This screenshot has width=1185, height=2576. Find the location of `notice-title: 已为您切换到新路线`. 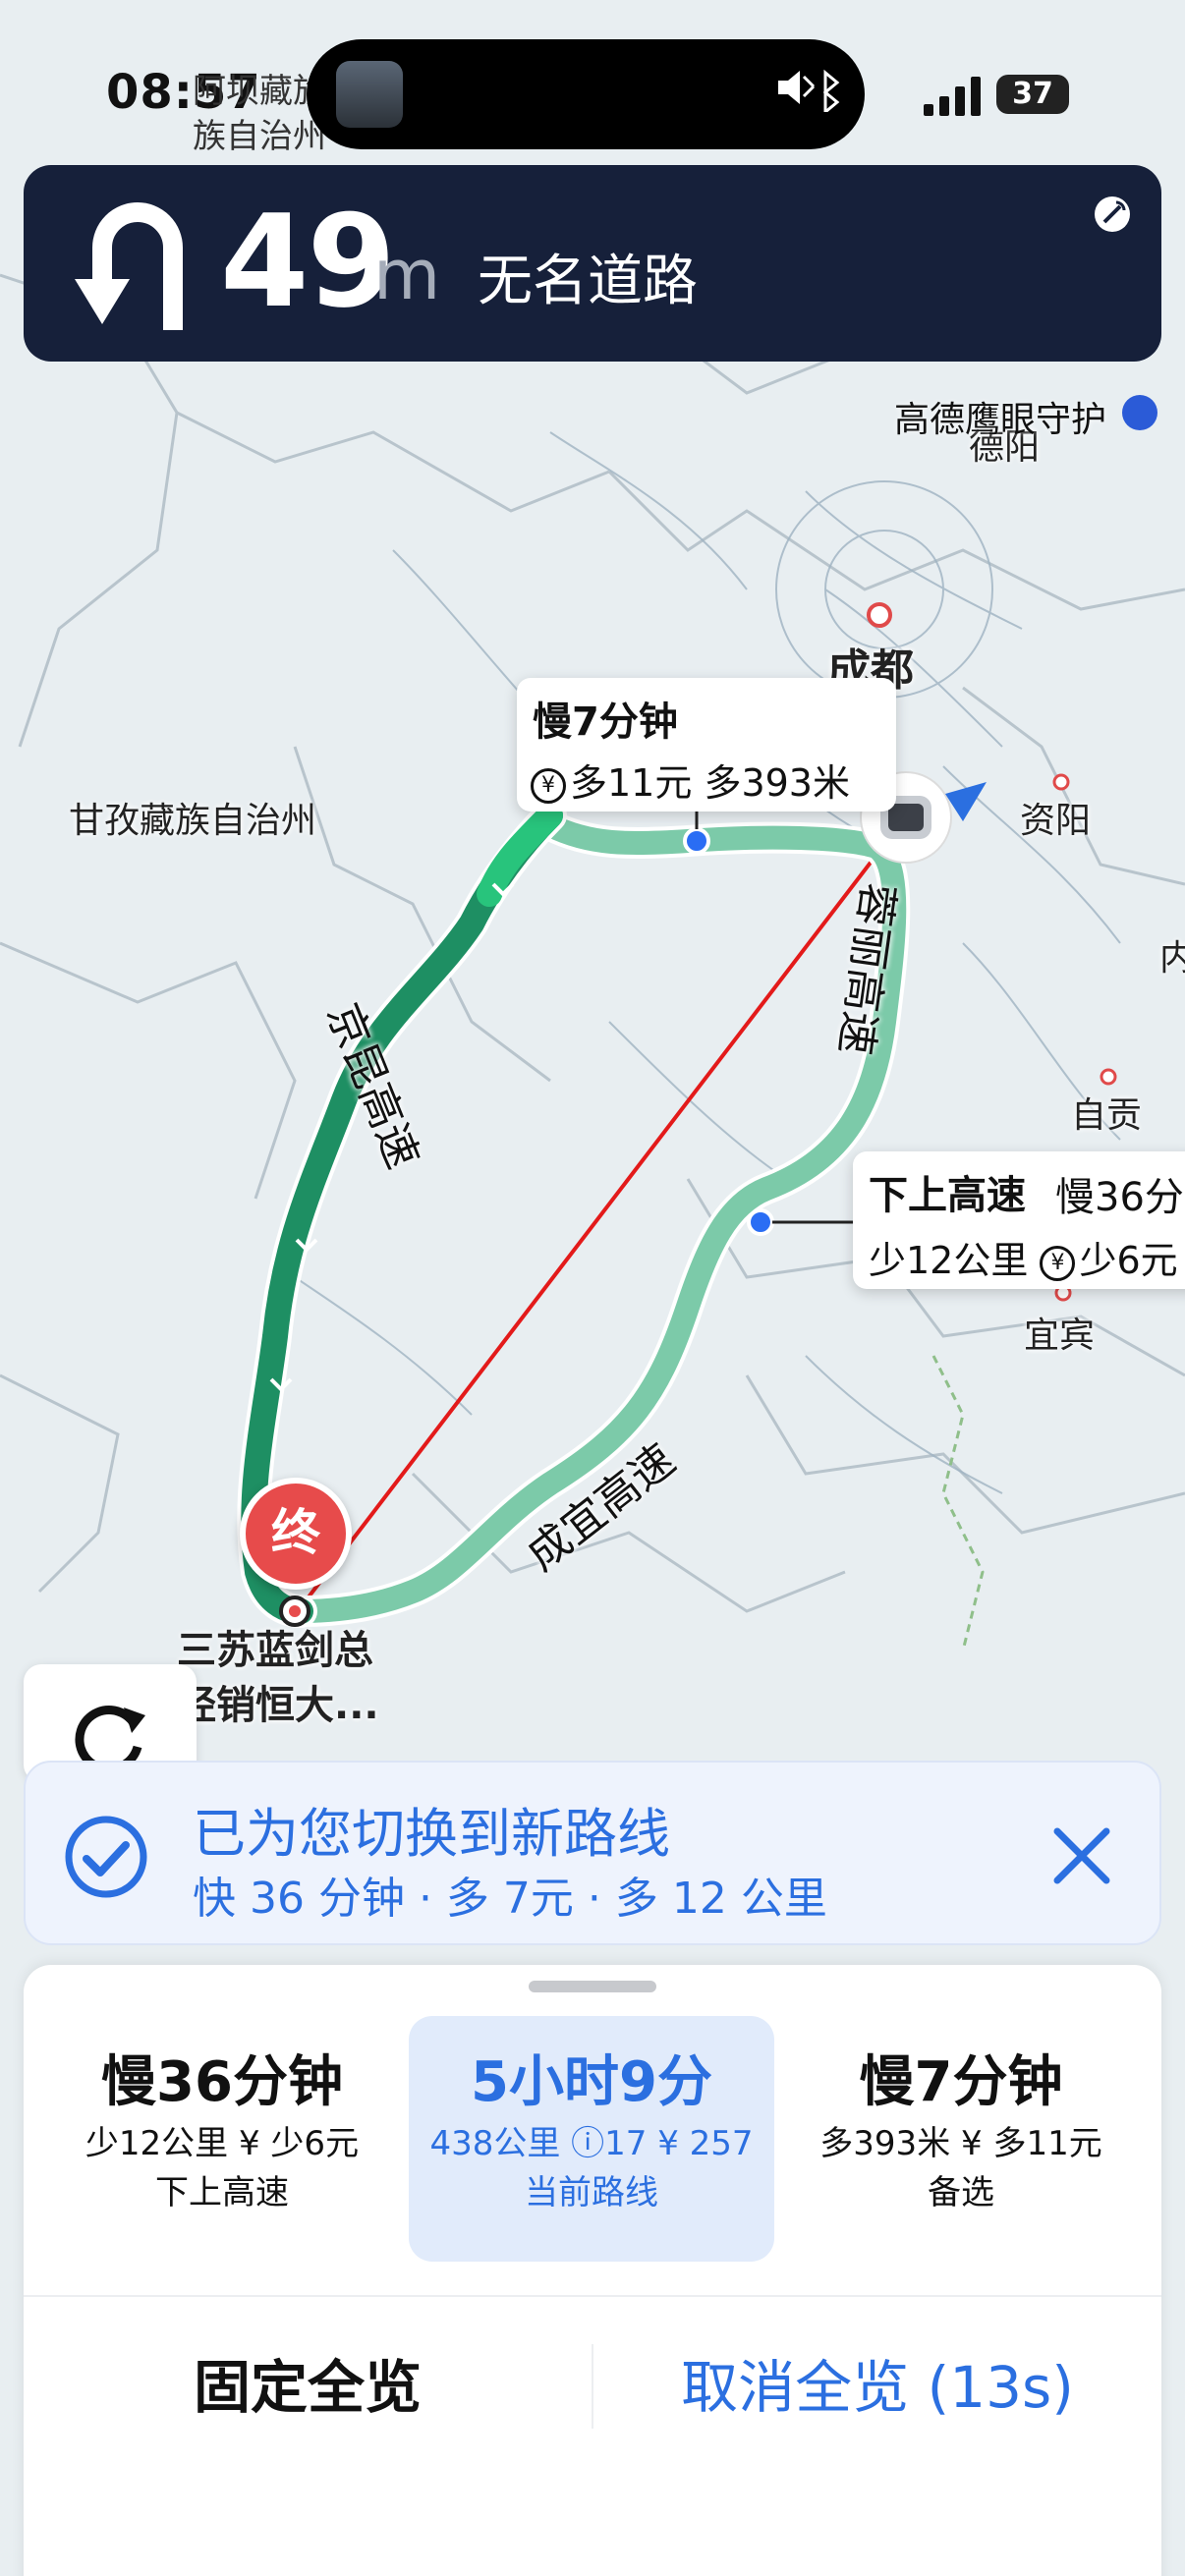

notice-title: 已为您切换到新路线 is located at coordinates (432, 1834).